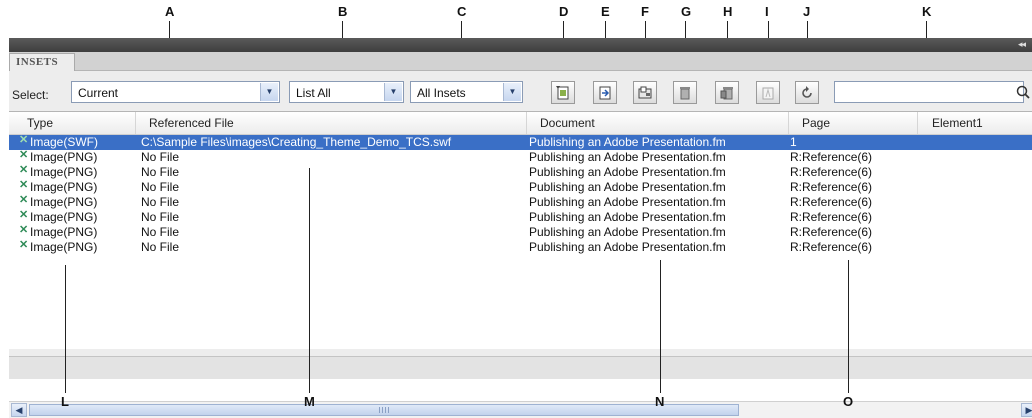 The image size is (1032, 418). Describe the element at coordinates (384, 410) in the screenshot. I see `scroll-thumb` at that location.